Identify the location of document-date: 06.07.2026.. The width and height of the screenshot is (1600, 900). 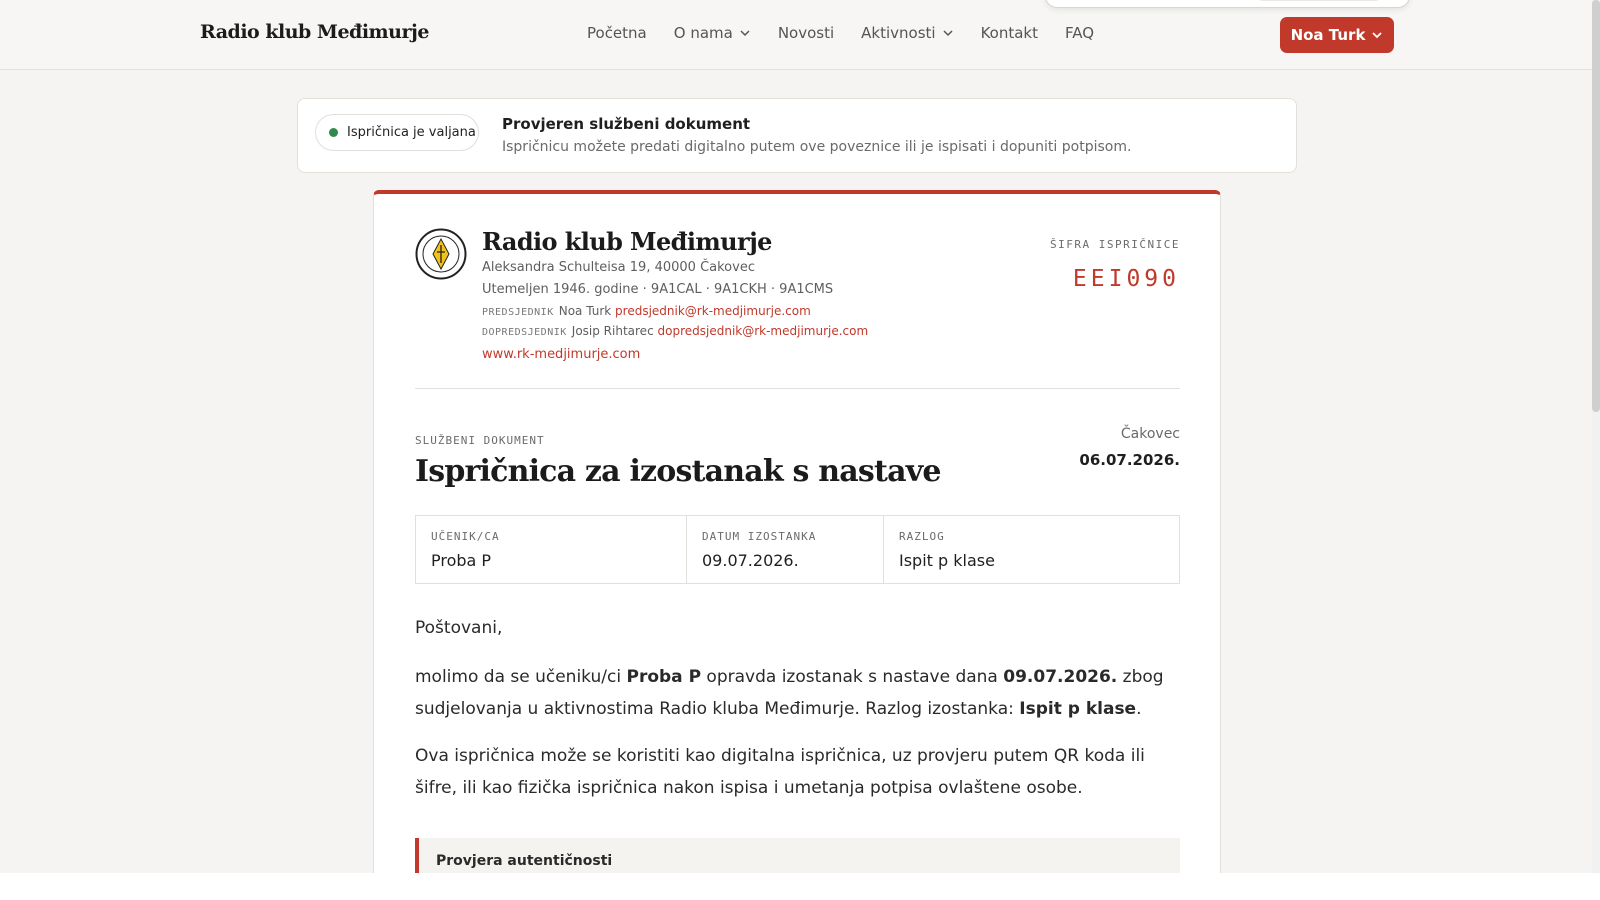
(1129, 460).